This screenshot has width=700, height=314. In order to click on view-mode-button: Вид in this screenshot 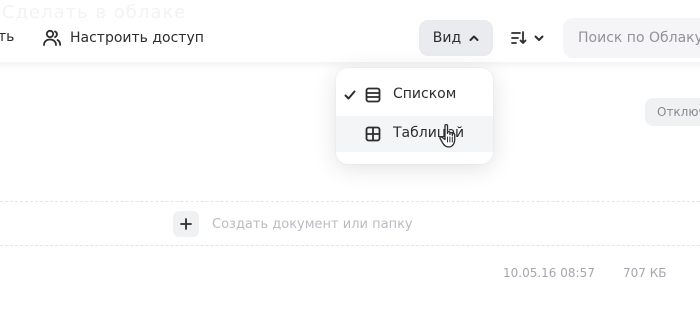, I will do `click(456, 38)`.